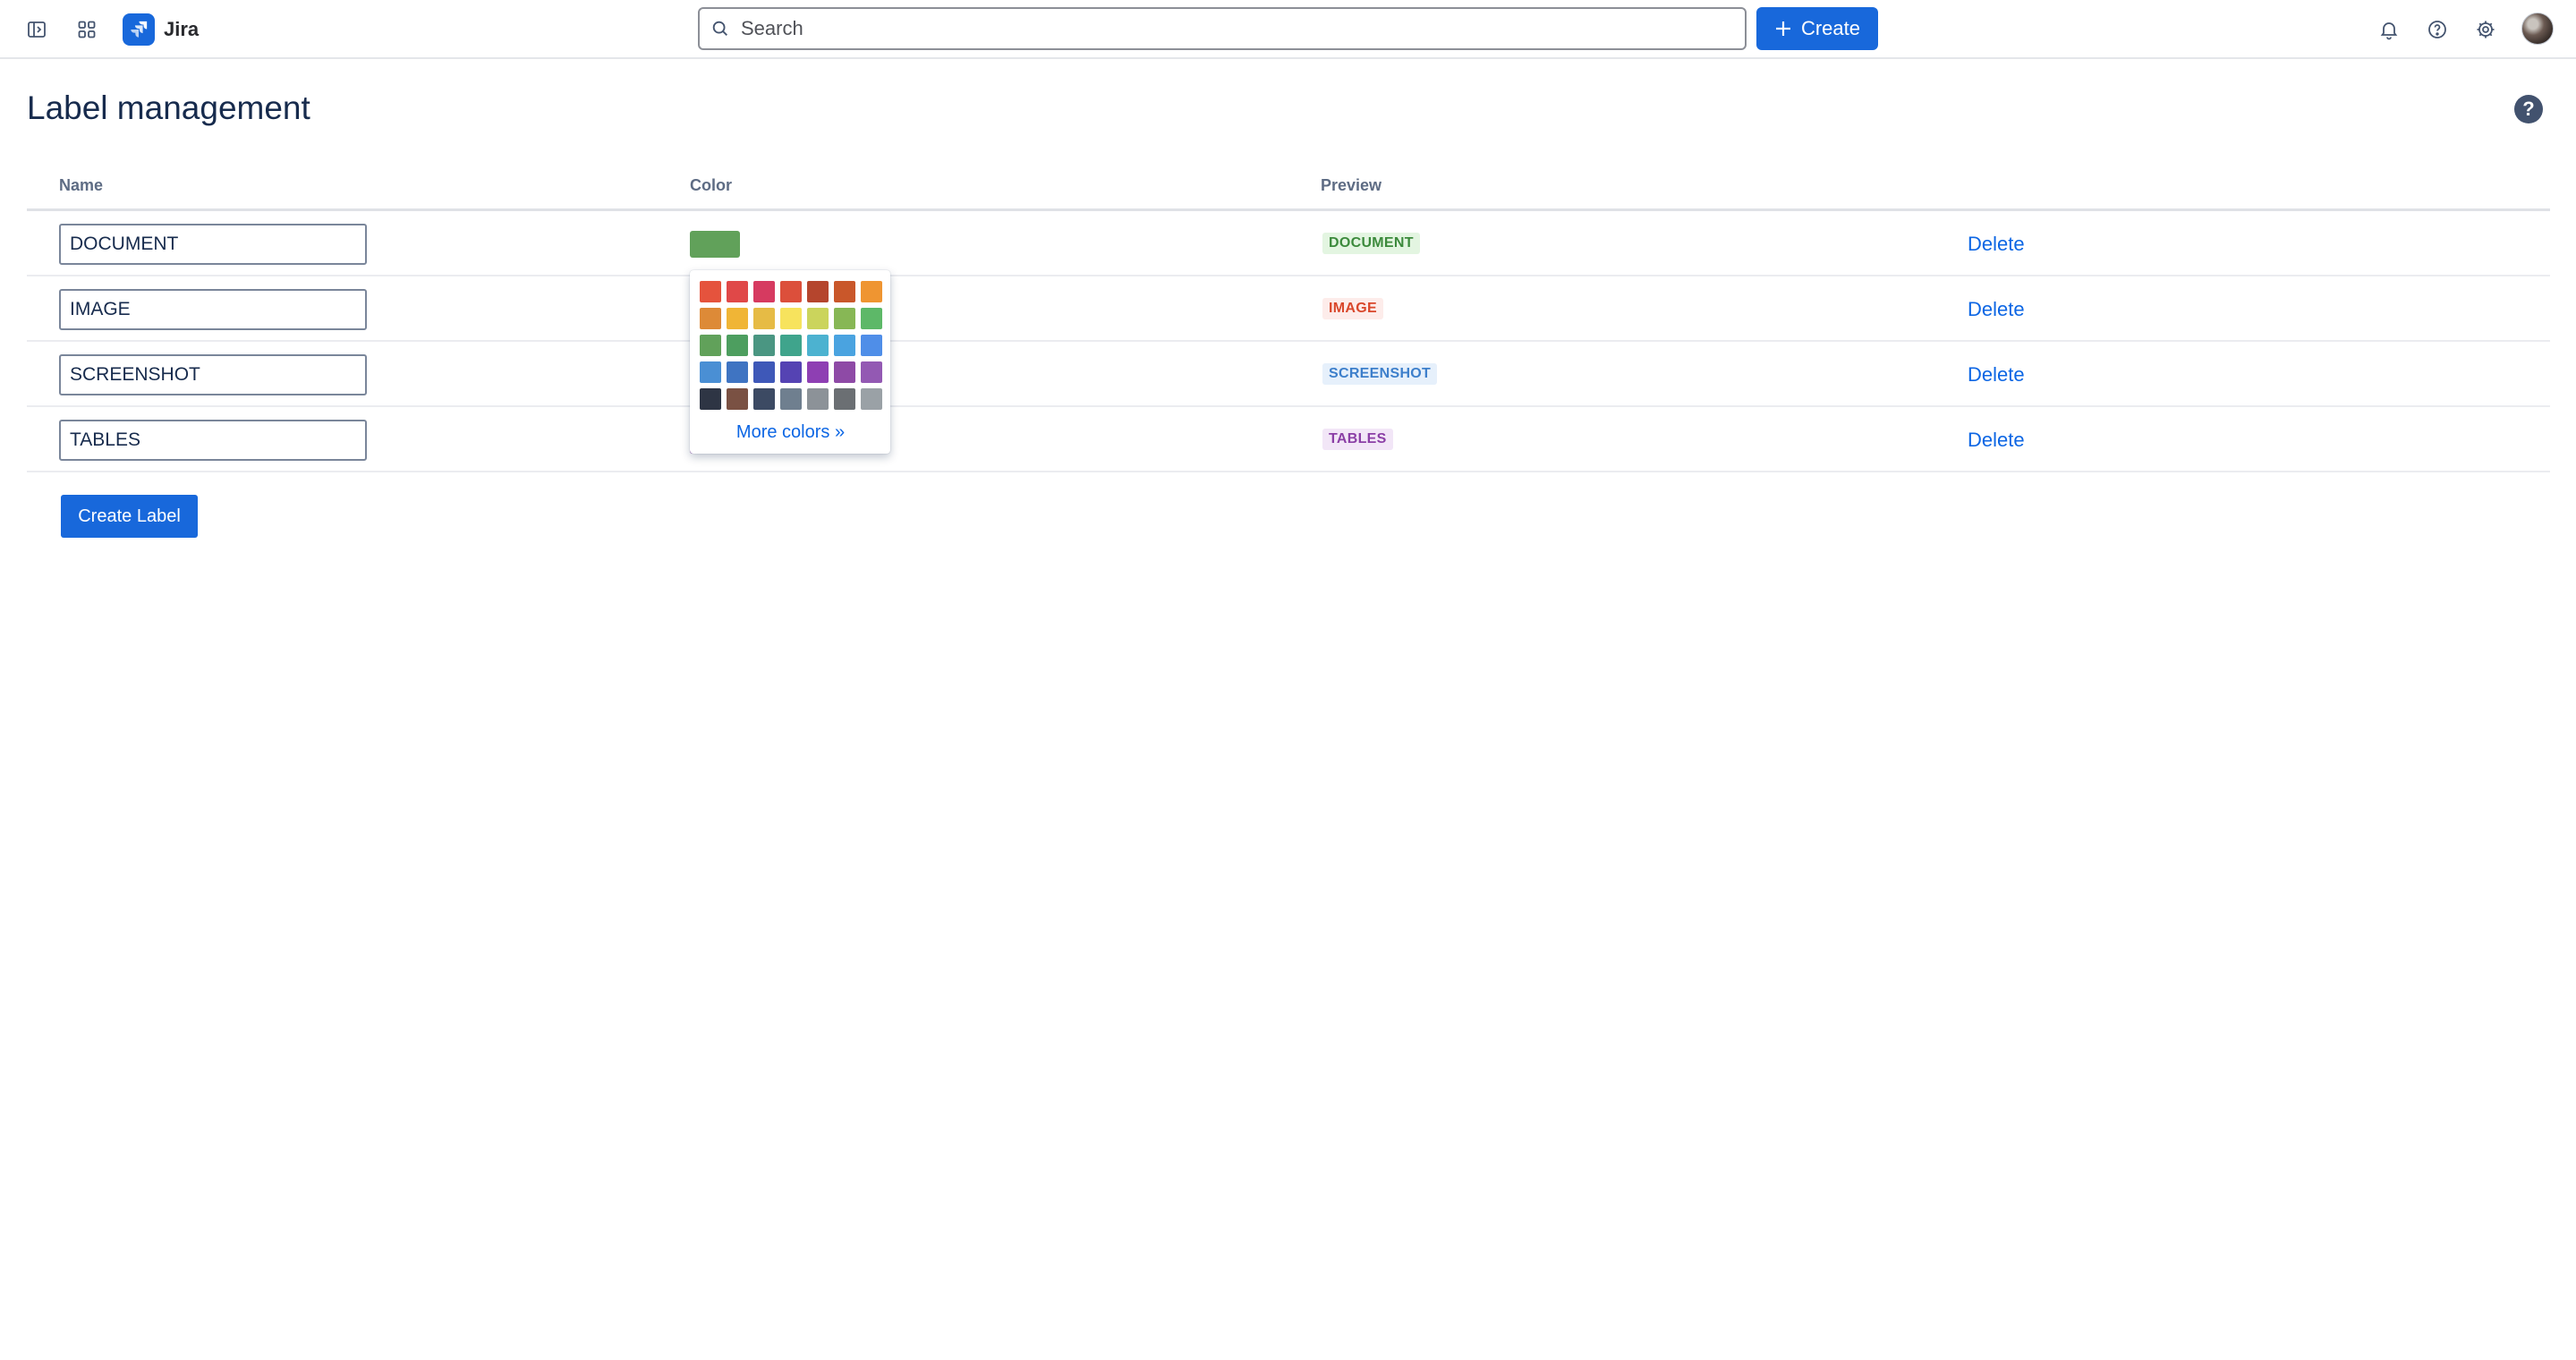  What do you see at coordinates (1783, 29) in the screenshot?
I see `plus-icon` at bounding box center [1783, 29].